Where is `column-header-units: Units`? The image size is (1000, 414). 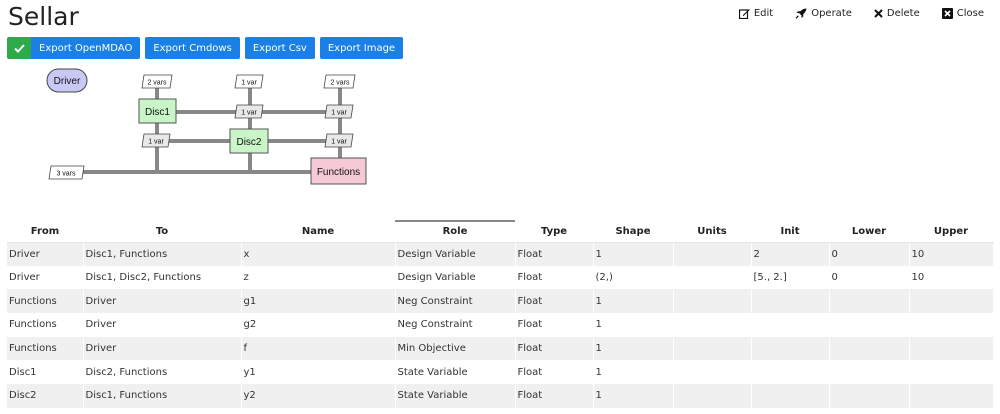
column-header-units: Units is located at coordinates (712, 232).